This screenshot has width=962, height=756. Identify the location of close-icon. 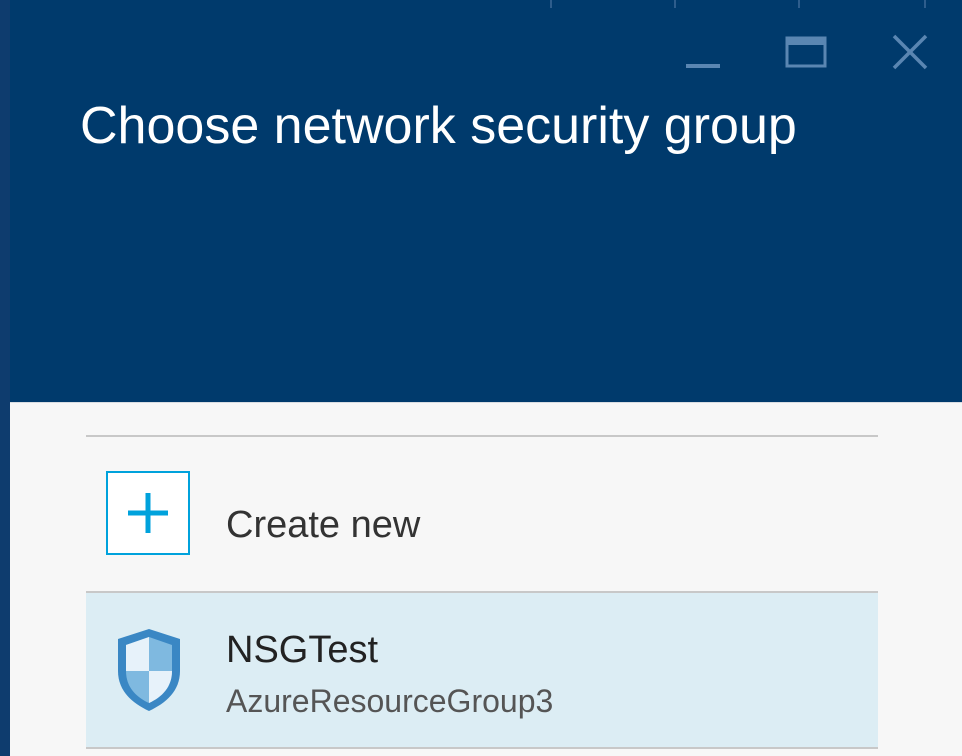
(910, 52).